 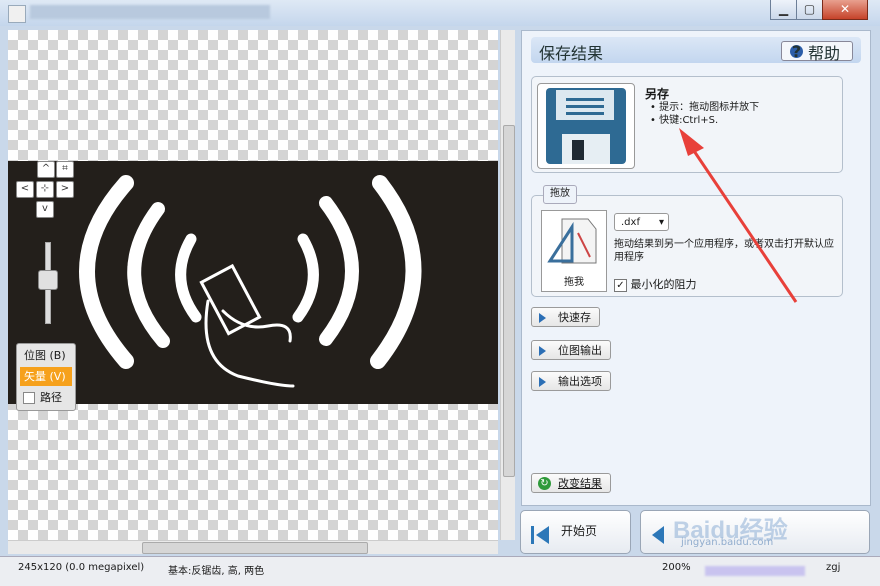 What do you see at coordinates (574, 282) in the screenshot?
I see `drag-me-label: 拖我` at bounding box center [574, 282].